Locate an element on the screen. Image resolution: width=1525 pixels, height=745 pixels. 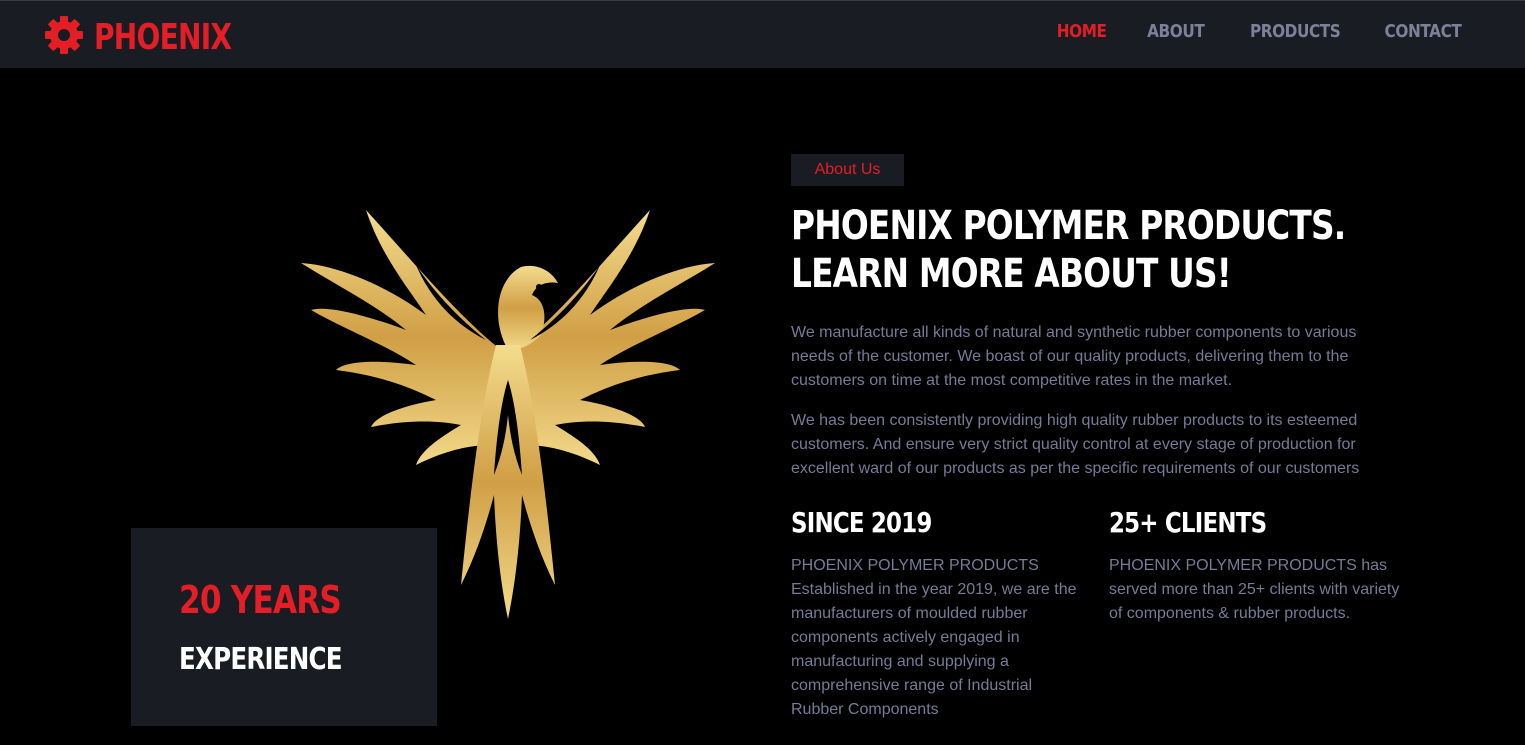
navbar: PHOENIX HOME ABOUT PRODUCTS CONTACT is located at coordinates (762, 34).